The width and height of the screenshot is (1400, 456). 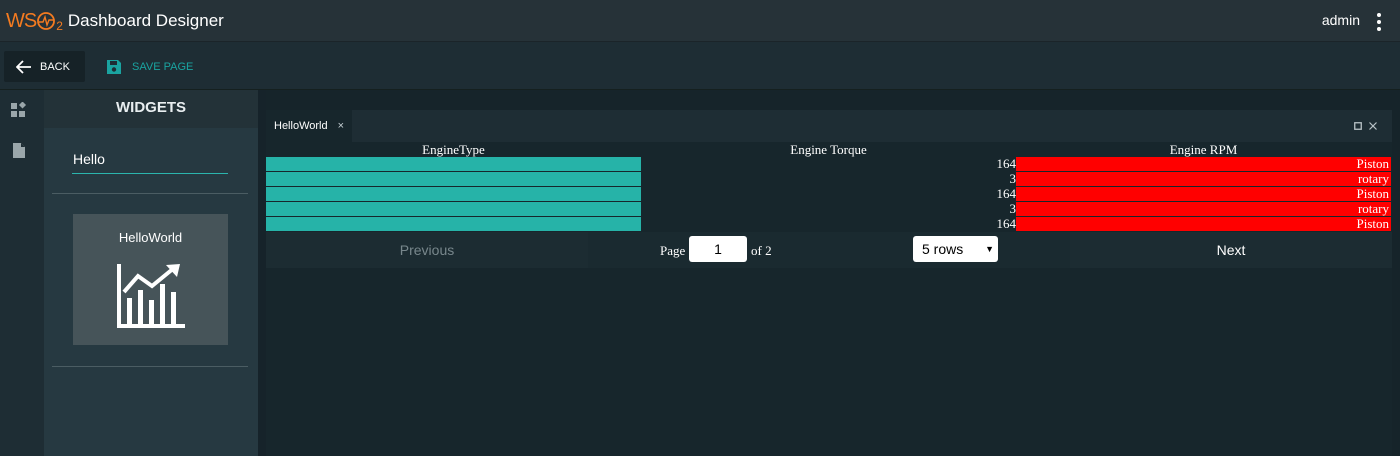 I want to click on tab-label: HelloWorld, so click(x=301, y=126).